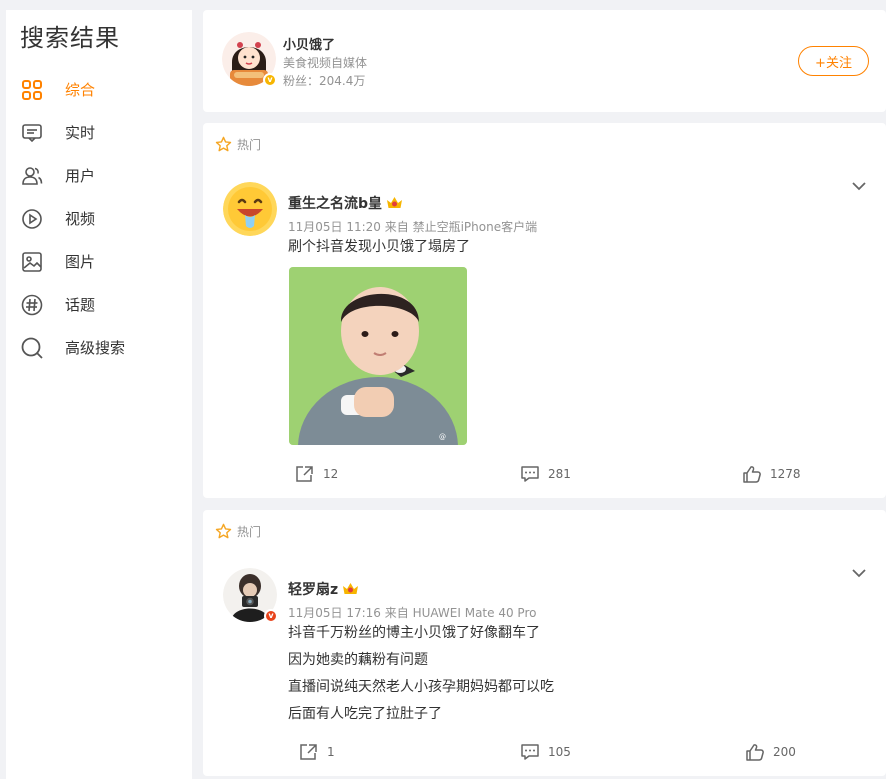 The width and height of the screenshot is (886, 779). Describe the element at coordinates (316, 474) in the screenshot. I see `repost-button: 12` at that location.